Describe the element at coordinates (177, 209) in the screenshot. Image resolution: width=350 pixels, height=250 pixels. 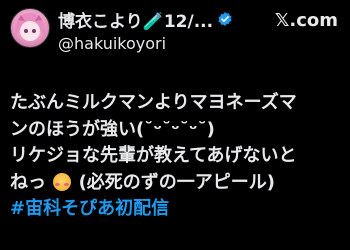
I see `hashtag-link: #宙科そぴあ初配信` at that location.